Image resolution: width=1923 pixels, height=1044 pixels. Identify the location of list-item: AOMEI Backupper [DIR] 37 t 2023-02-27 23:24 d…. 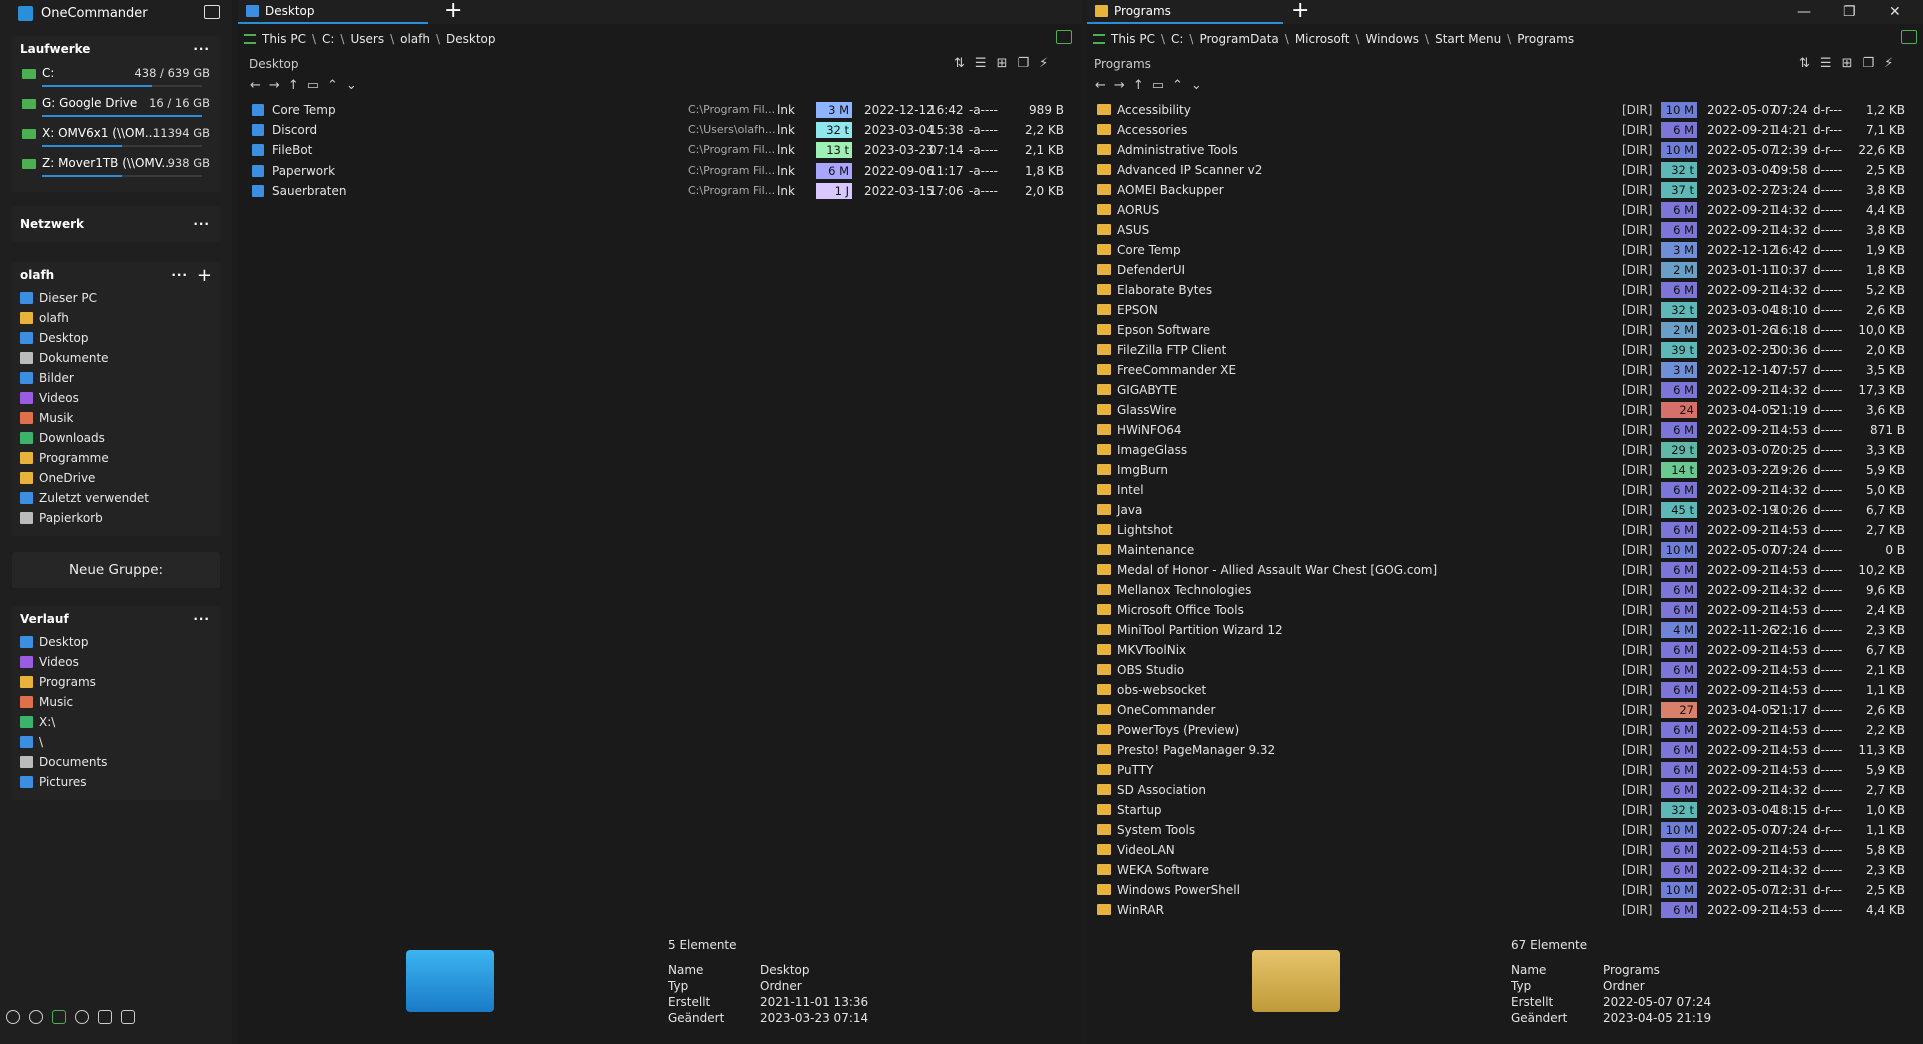
(1505, 190).